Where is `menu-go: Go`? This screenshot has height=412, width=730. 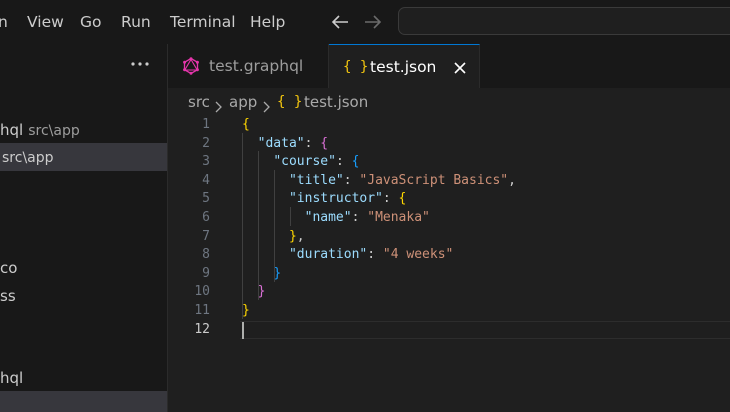
menu-go: Go is located at coordinates (91, 22).